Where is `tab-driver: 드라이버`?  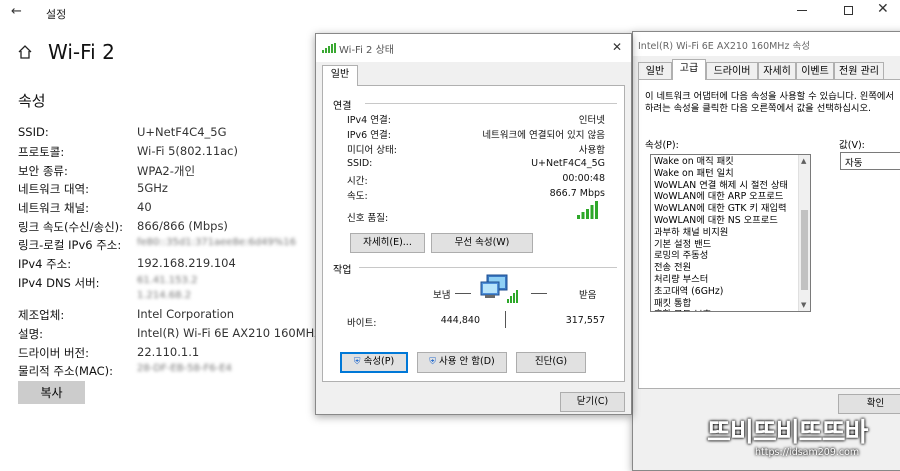
tab-driver: 드라이버 is located at coordinates (732, 71).